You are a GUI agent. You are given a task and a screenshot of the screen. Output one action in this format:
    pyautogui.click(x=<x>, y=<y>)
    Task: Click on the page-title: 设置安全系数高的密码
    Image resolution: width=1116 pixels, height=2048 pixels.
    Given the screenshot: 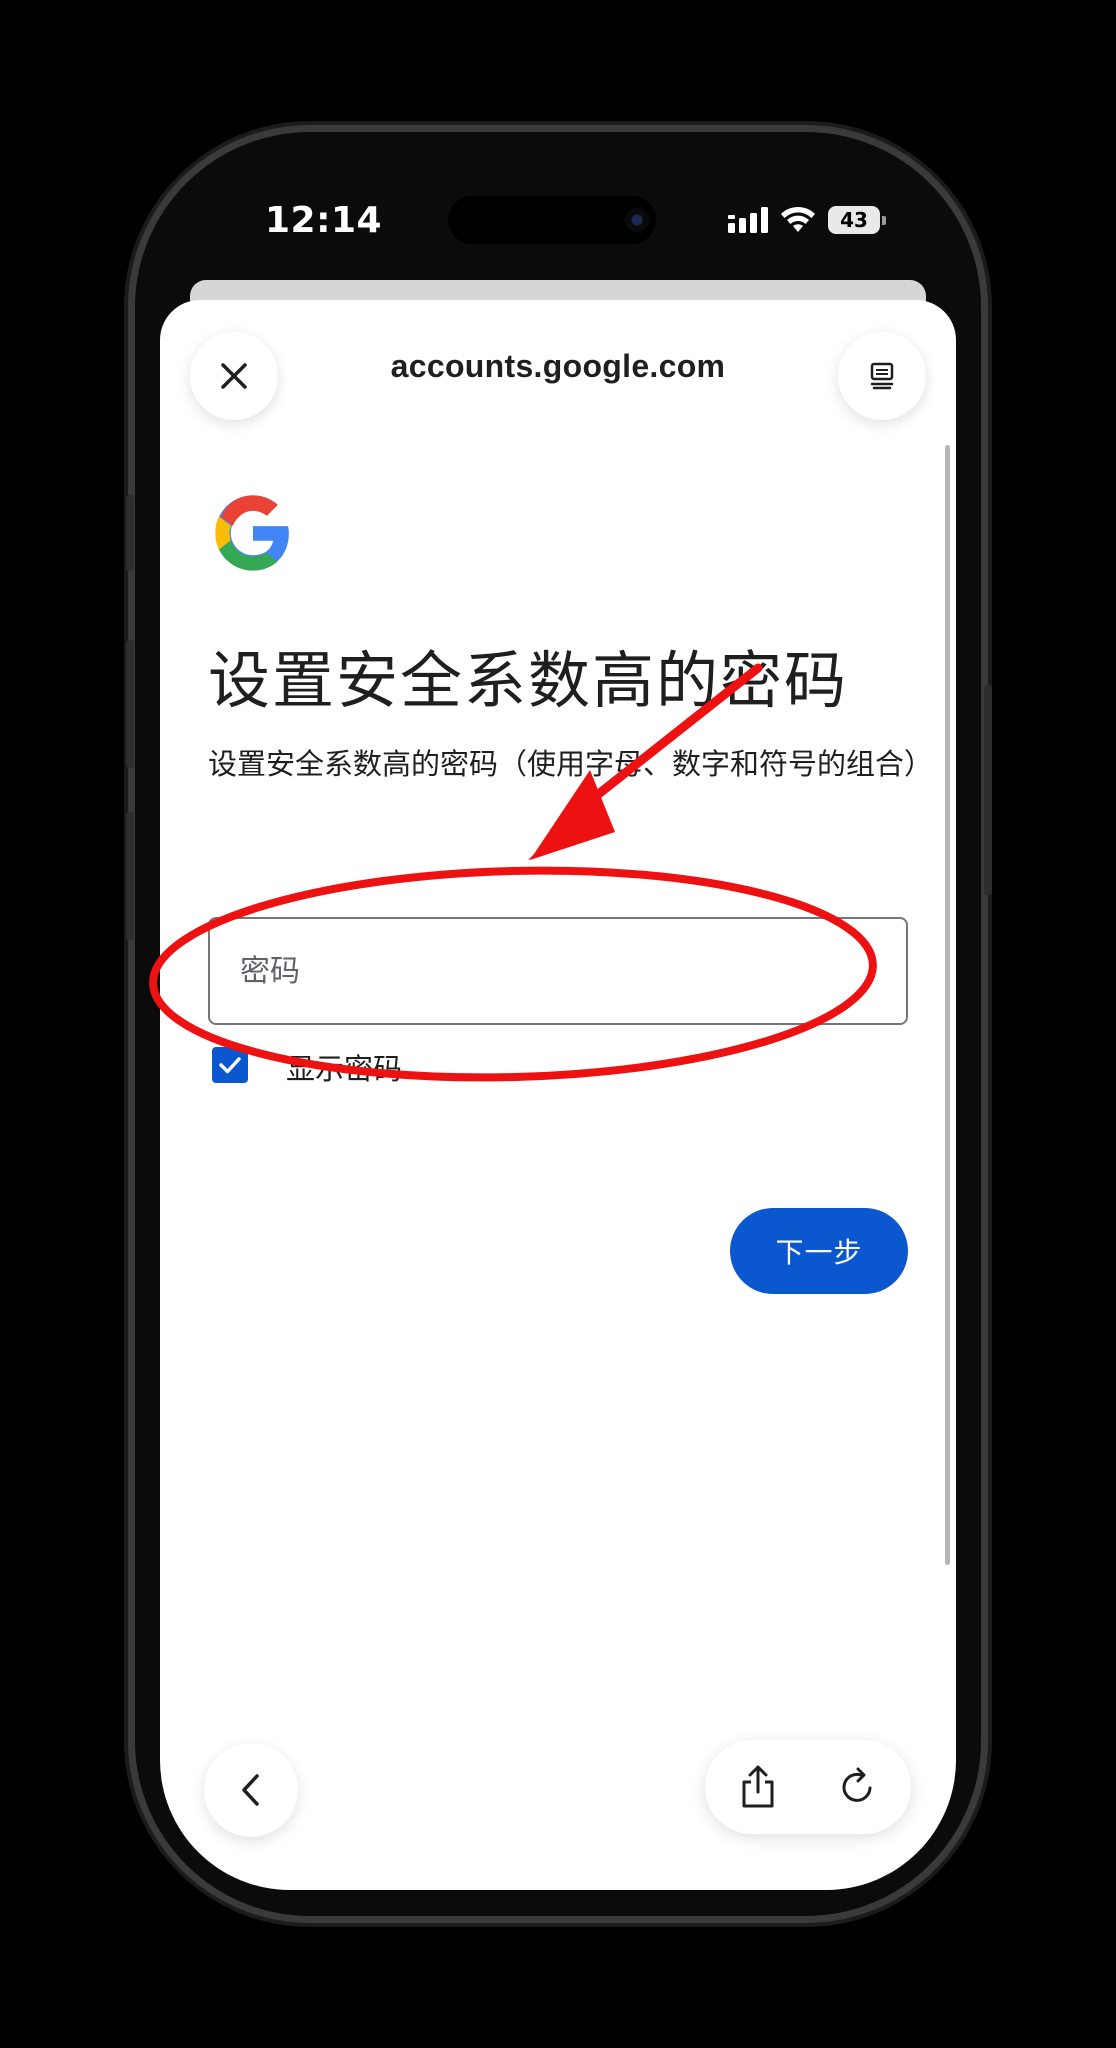 What is the action you would take?
    pyautogui.click(x=528, y=680)
    